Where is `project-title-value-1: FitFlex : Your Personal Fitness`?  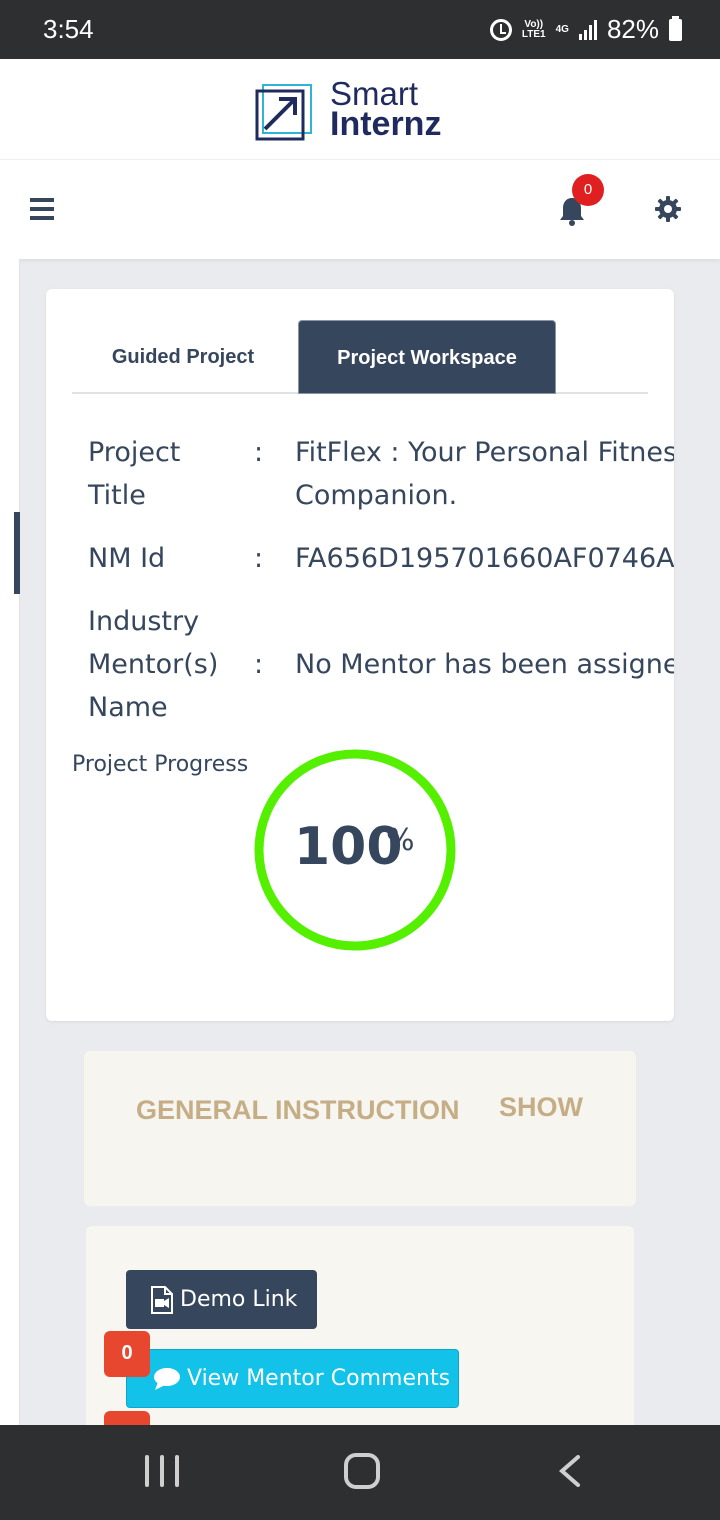
project-title-value-1: FitFlex : Your Personal Fitness is located at coordinates (484, 452).